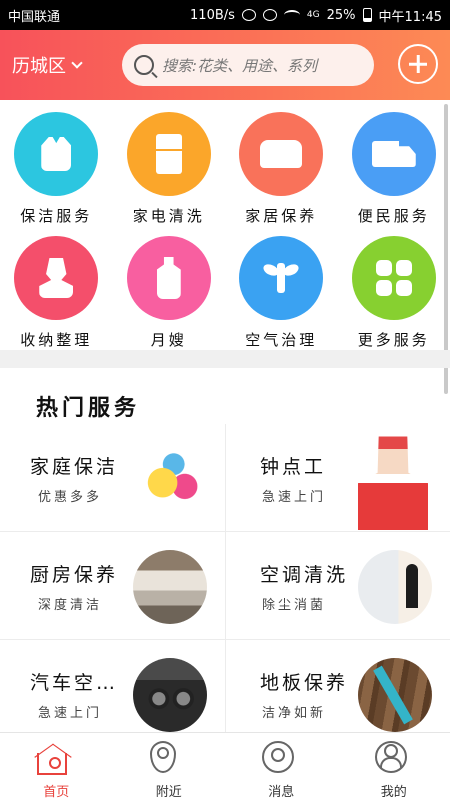  What do you see at coordinates (56, 216) in the screenshot?
I see `category-label: 保洁服务` at bounding box center [56, 216].